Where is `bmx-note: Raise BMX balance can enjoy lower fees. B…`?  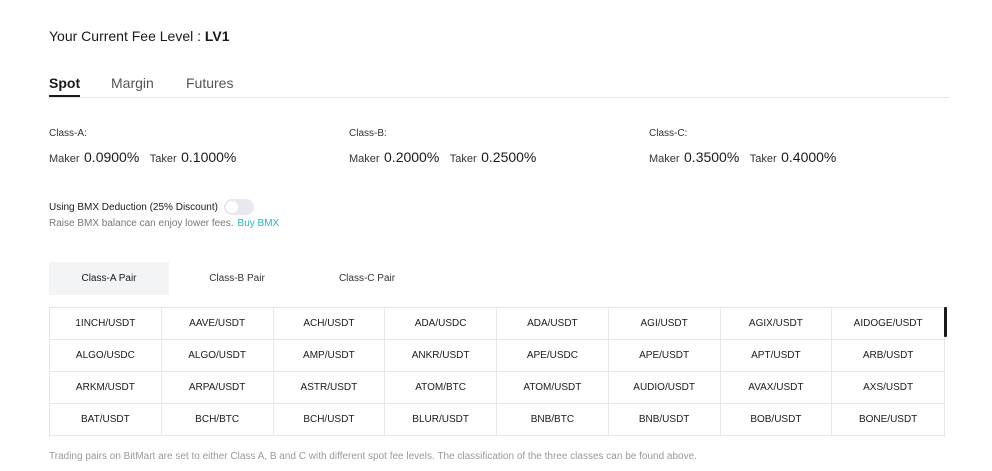
bmx-note: Raise BMX balance can enjoy lower fees. B… is located at coordinates (164, 223).